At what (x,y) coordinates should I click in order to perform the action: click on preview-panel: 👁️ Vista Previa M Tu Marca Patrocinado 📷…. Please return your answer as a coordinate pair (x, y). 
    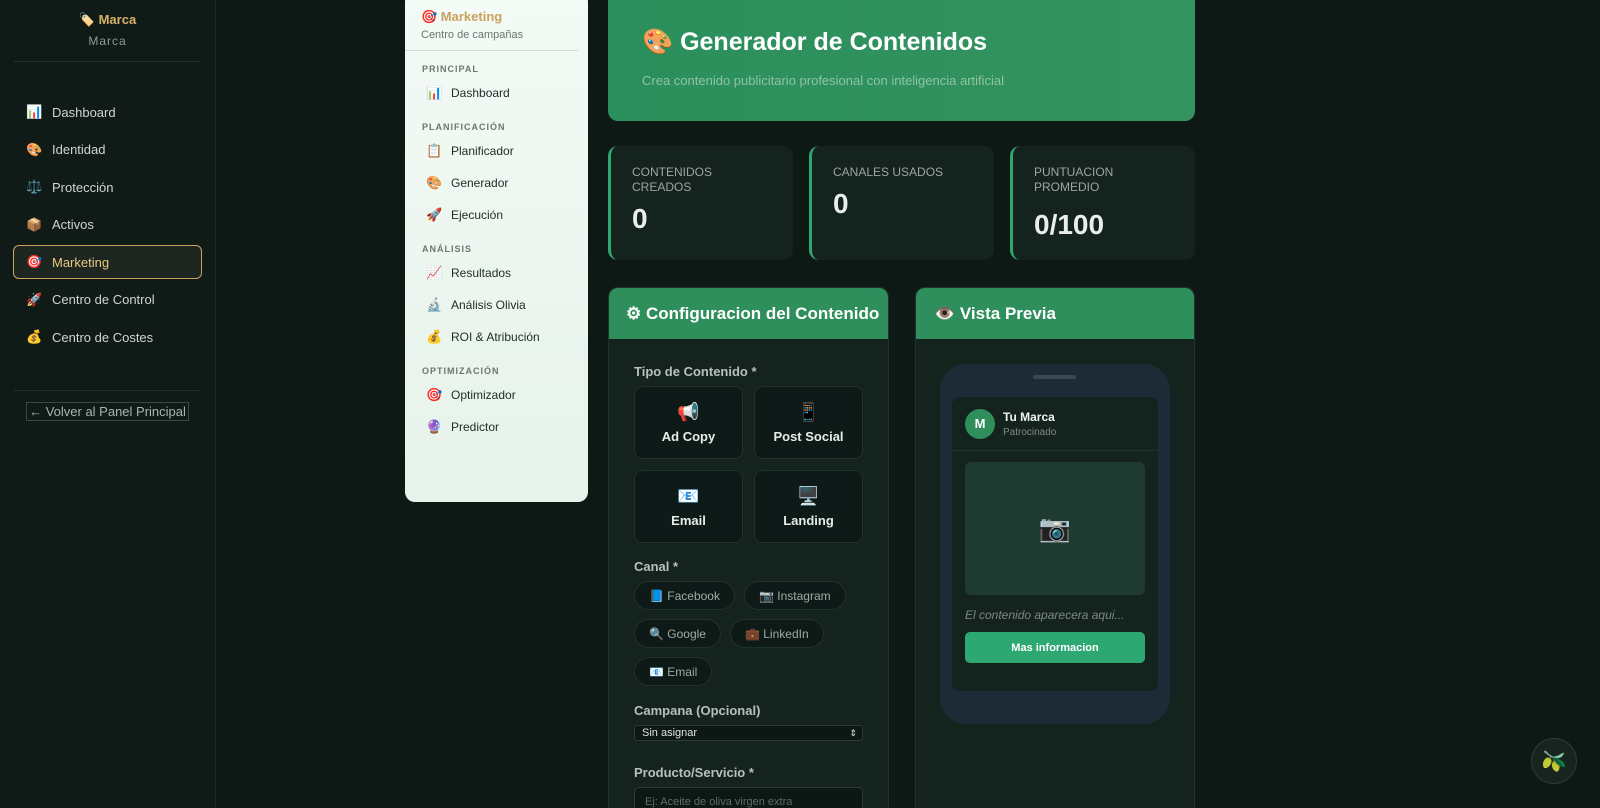
    Looking at the image, I should click on (1055, 547).